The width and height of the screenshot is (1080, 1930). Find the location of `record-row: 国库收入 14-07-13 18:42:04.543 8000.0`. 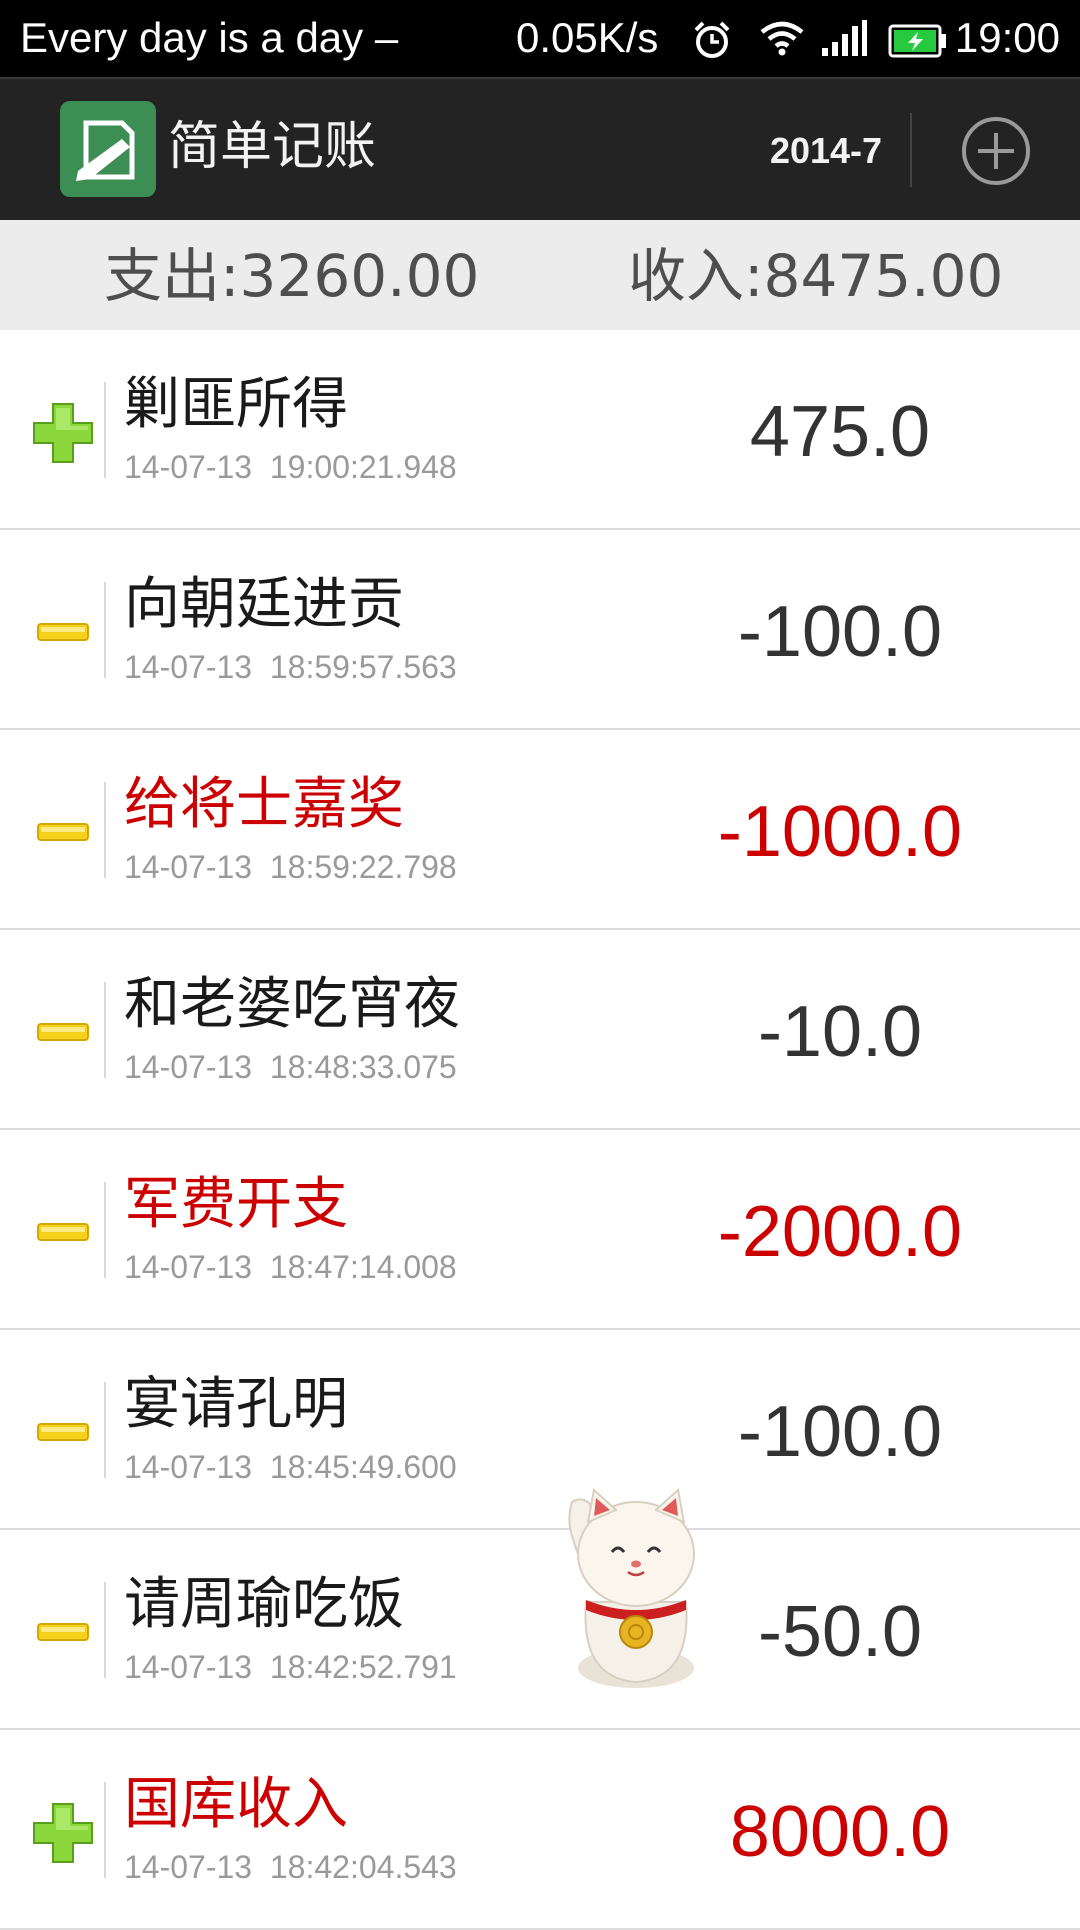

record-row: 国库收入 14-07-13 18:42:04.543 8000.0 is located at coordinates (540, 1830).